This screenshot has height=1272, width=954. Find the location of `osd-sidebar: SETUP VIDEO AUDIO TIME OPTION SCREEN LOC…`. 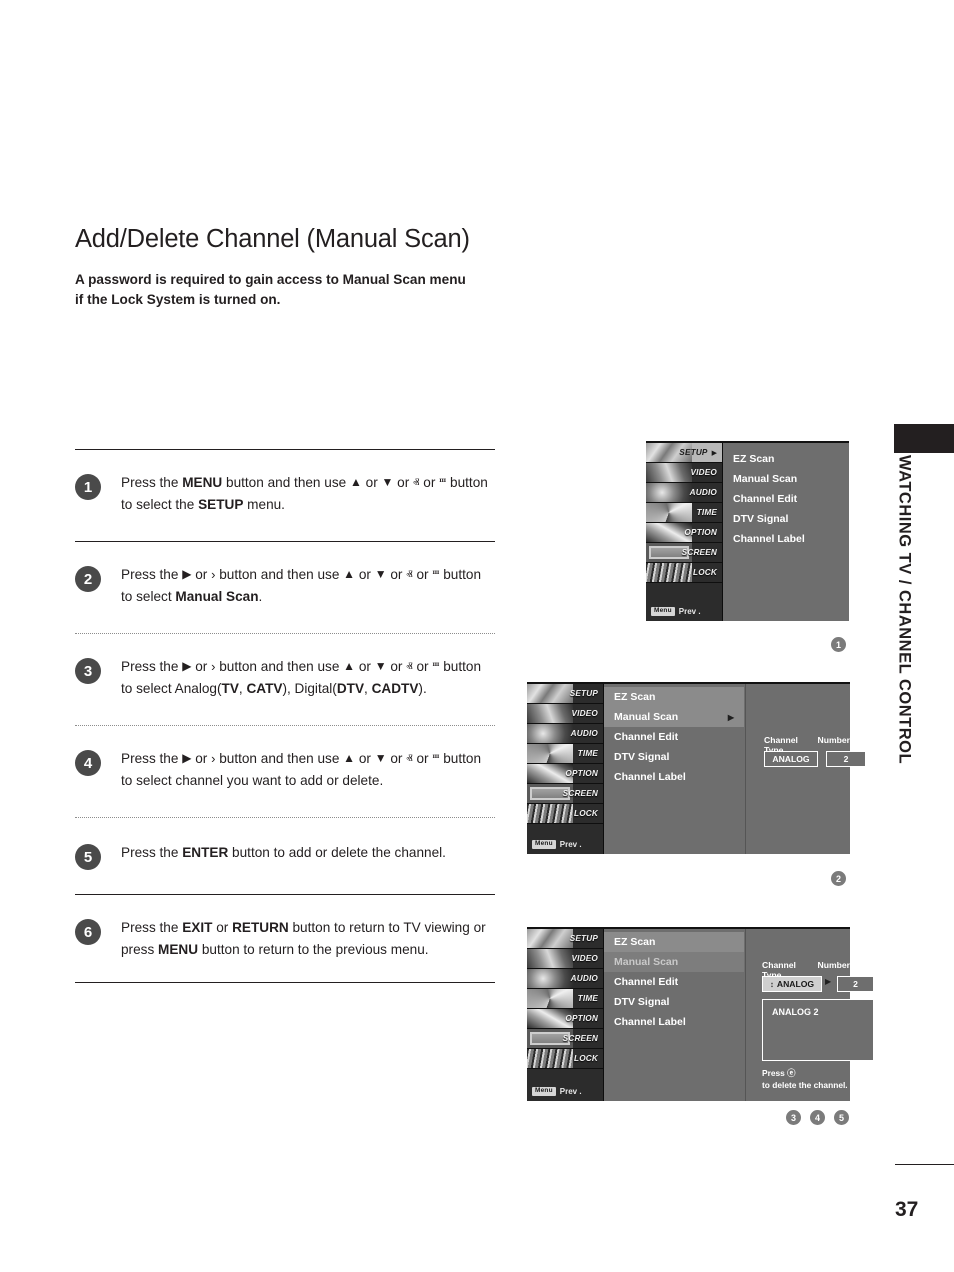

osd-sidebar: SETUP VIDEO AUDIO TIME OPTION SCREEN LOC… is located at coordinates (565, 769).